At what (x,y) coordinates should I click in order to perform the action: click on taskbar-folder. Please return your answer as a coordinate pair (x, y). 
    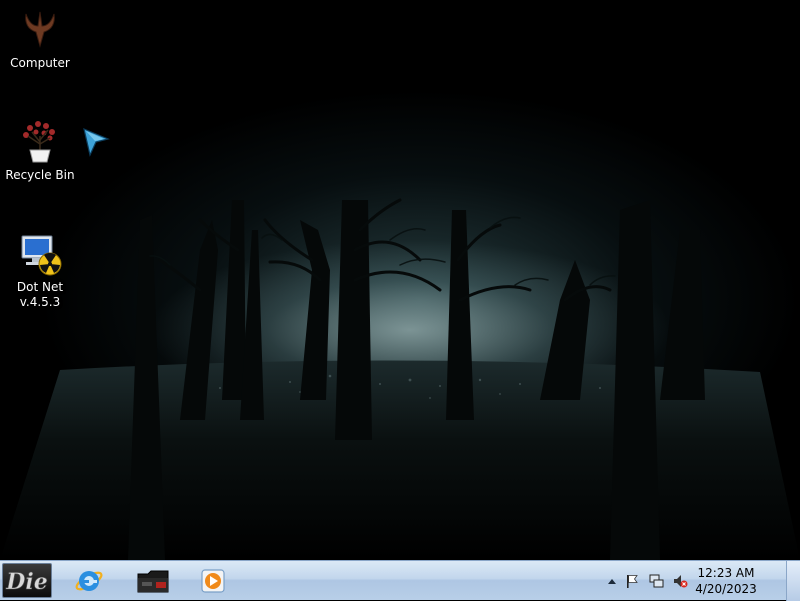
    Looking at the image, I should click on (152, 580).